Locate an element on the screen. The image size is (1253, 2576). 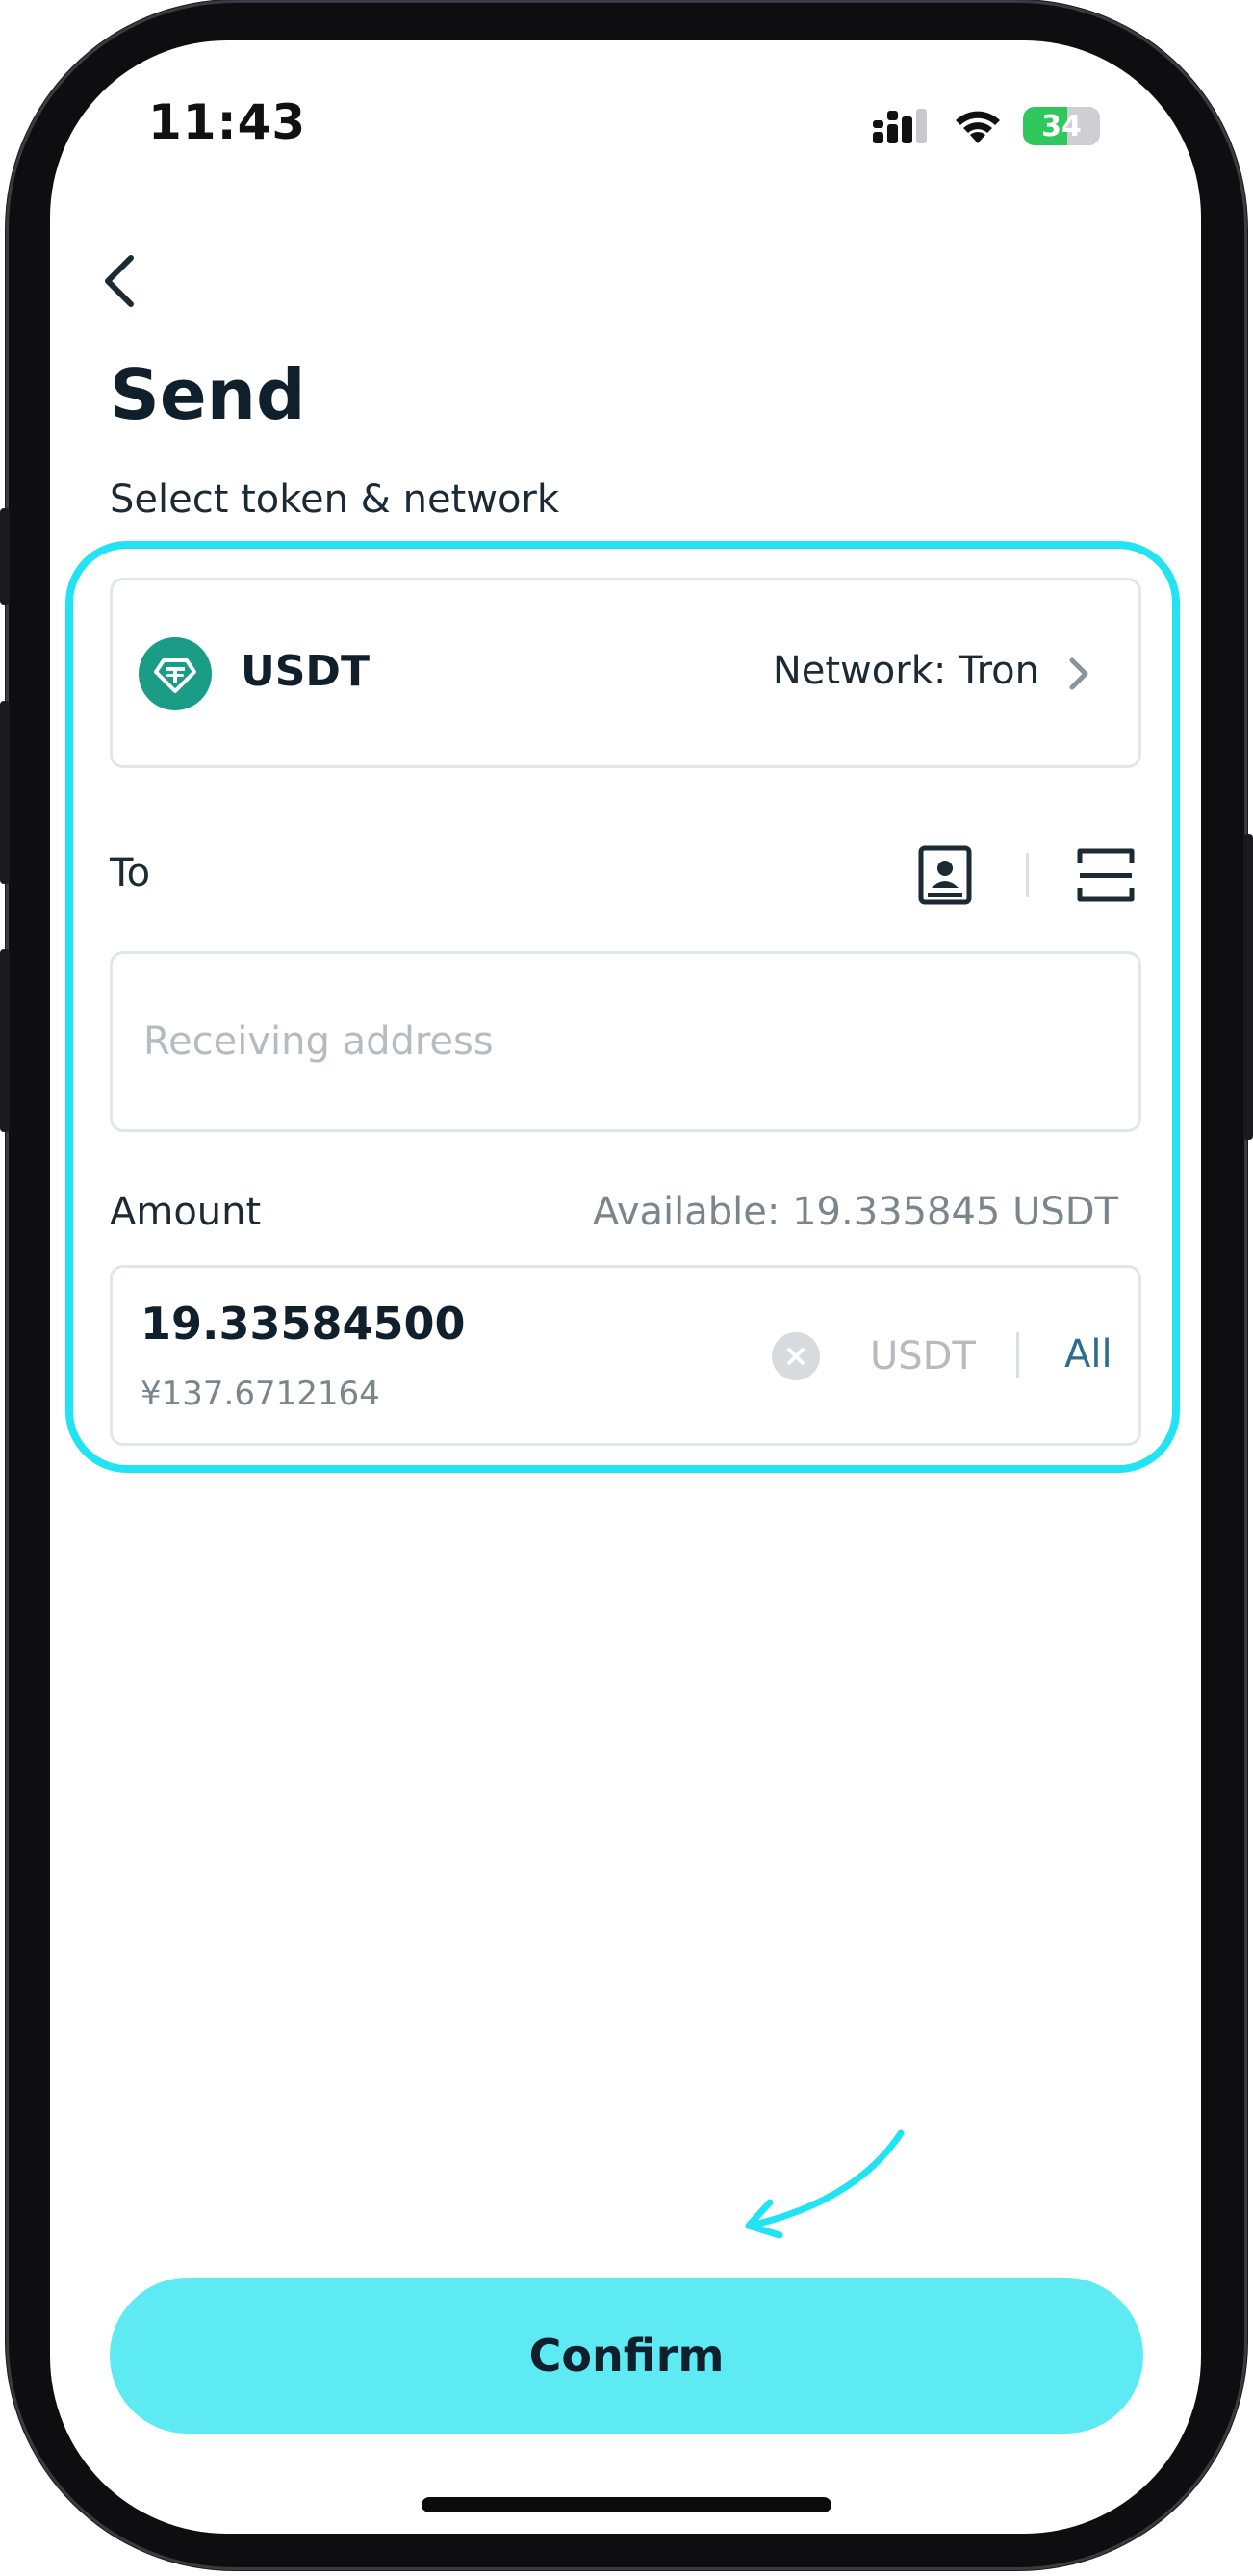
battery-indicator: 34 is located at coordinates (1061, 126).